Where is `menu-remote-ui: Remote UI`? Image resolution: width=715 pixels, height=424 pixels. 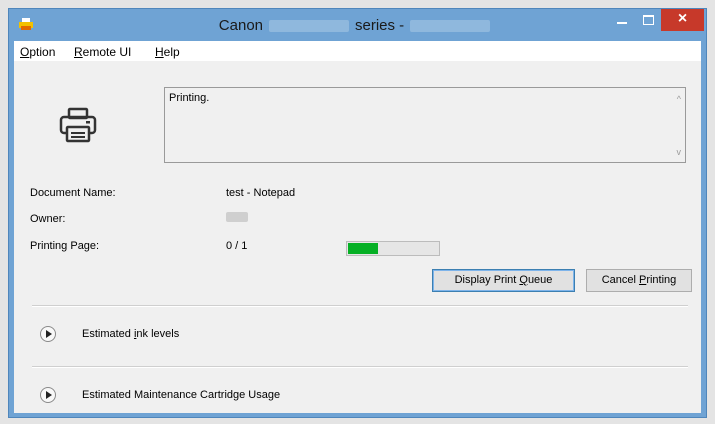 menu-remote-ui: Remote UI is located at coordinates (102, 52).